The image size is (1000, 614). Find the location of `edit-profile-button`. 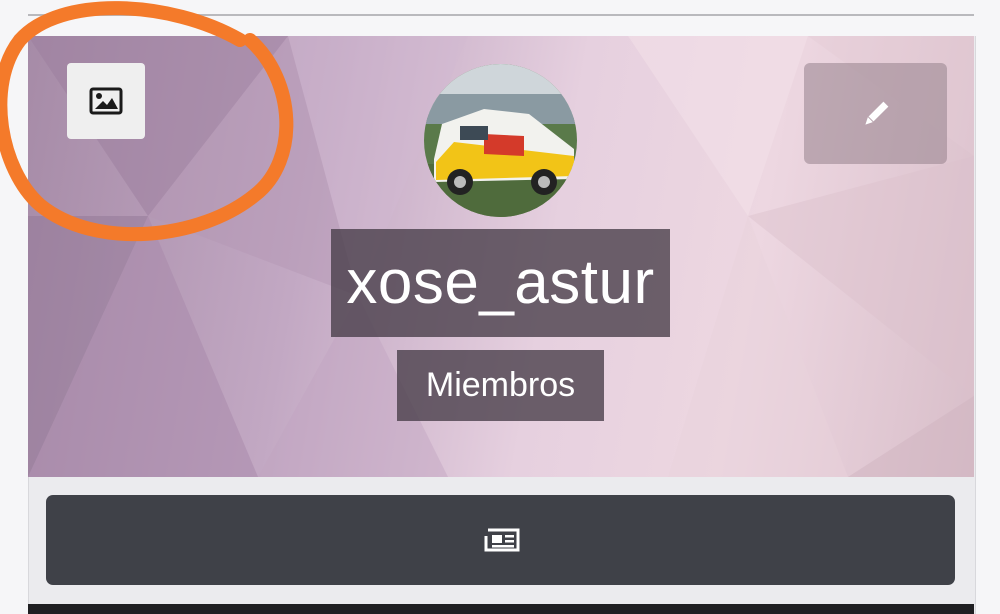

edit-profile-button is located at coordinates (875, 113).